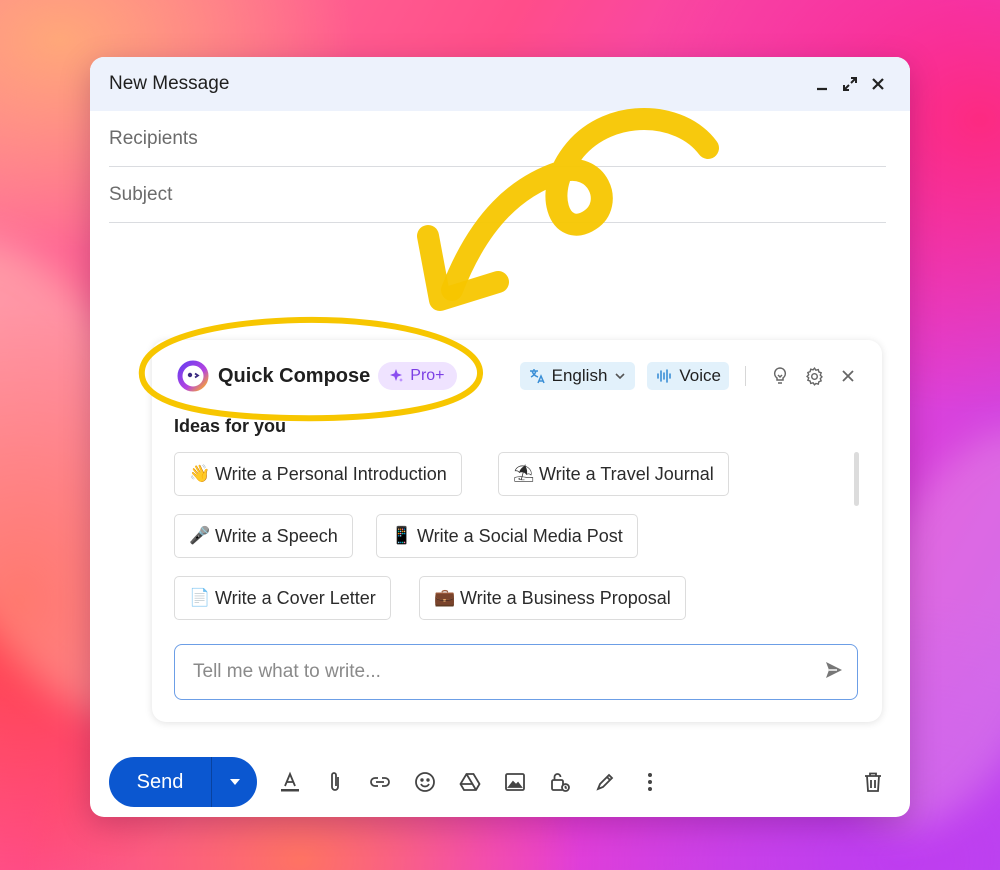  I want to click on compose-title: New Message, so click(169, 83).